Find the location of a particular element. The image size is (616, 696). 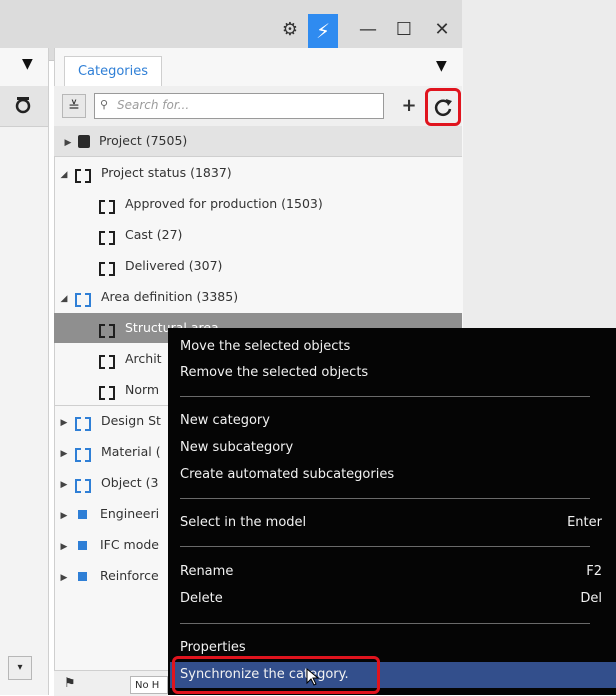

menu-item-label: New category is located at coordinates (225, 420).